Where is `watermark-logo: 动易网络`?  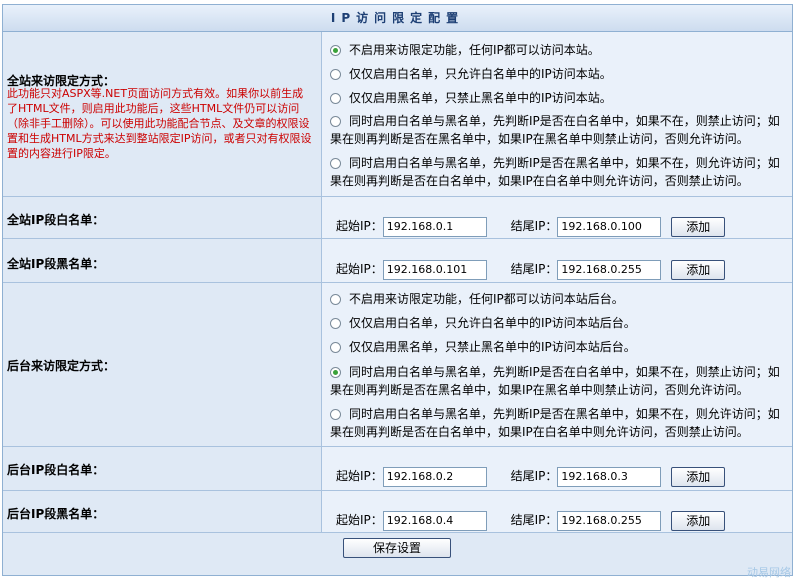
watermark-logo: 动易网络 is located at coordinates (769, 572).